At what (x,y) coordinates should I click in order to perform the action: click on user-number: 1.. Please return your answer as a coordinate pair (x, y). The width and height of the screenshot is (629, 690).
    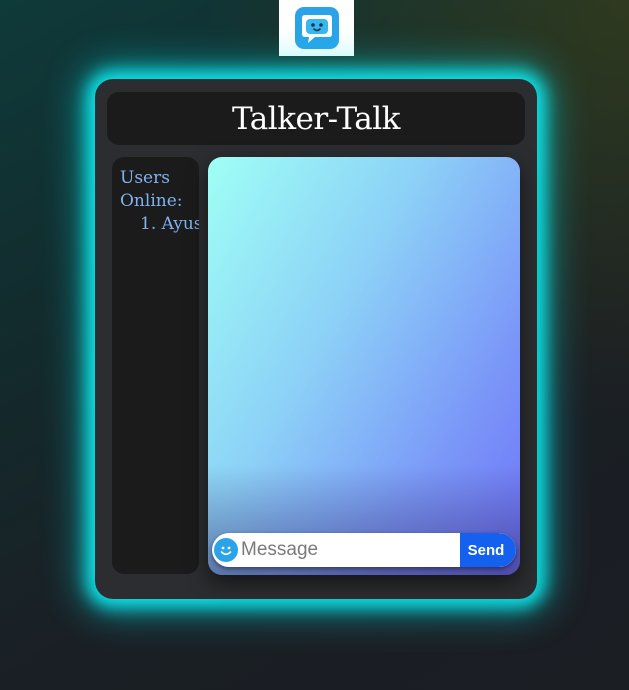
    Looking at the image, I should click on (148, 224).